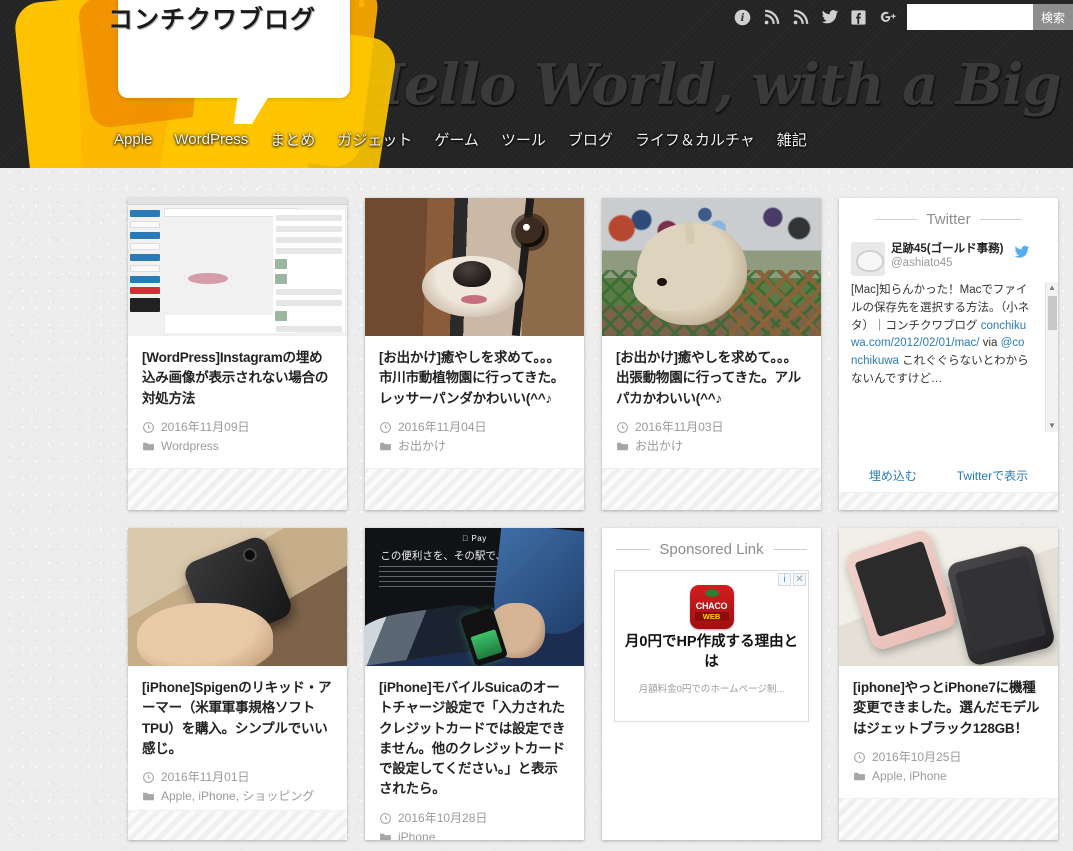 The image size is (1073, 851). I want to click on post-date: 2016年10月28日, so click(443, 817).